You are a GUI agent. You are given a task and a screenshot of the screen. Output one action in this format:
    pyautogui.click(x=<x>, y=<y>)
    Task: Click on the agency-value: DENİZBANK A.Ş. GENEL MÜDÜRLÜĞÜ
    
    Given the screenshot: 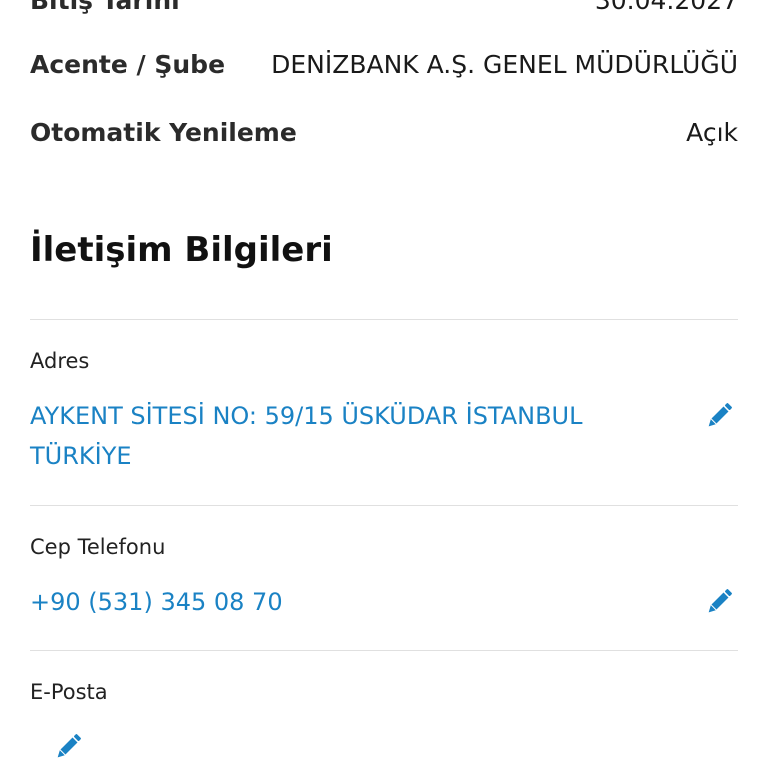 What is the action you would take?
    pyautogui.click(x=504, y=64)
    